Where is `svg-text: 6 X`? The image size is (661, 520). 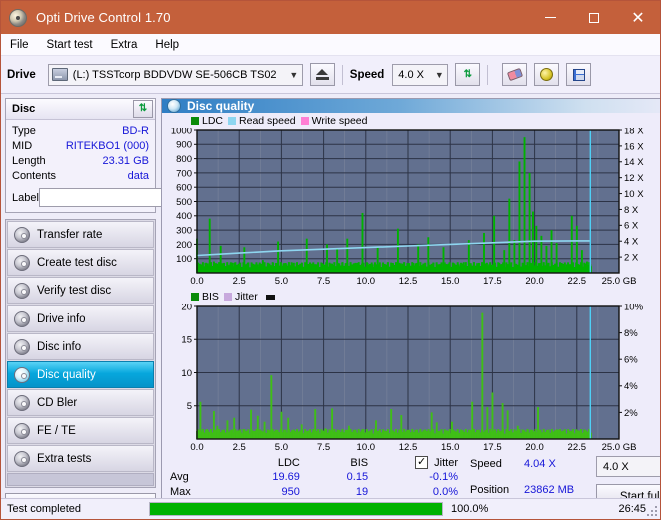
svg-text: 6 X is located at coordinates (631, 226).